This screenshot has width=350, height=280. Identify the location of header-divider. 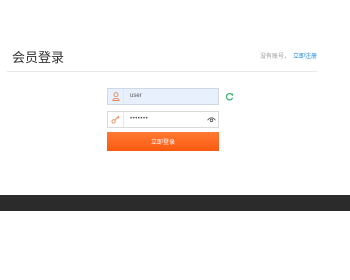
(162, 71).